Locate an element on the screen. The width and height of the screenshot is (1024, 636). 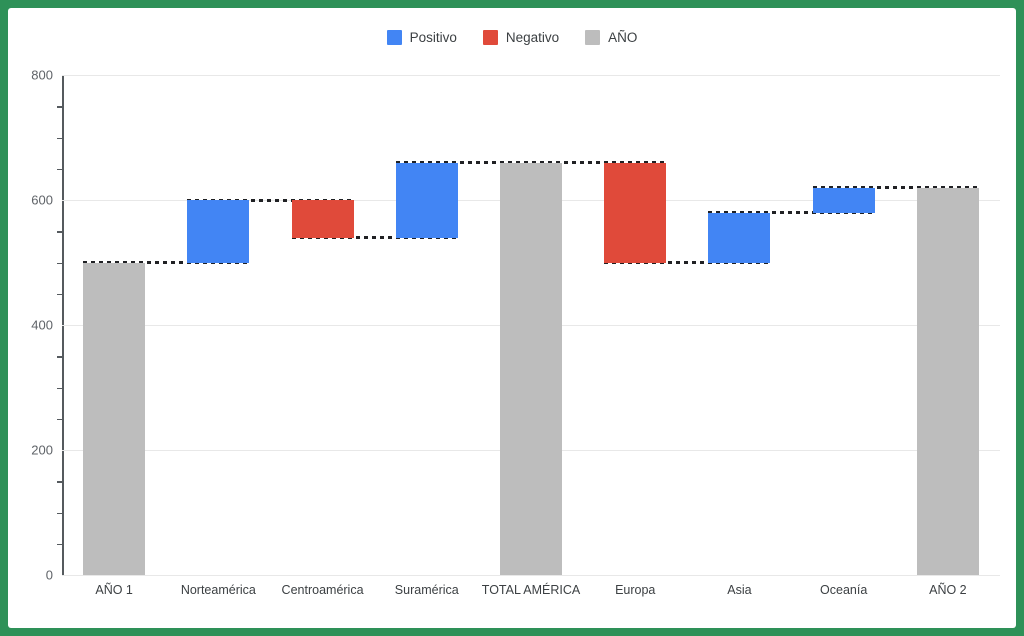
positive-swatch is located at coordinates (394, 37).